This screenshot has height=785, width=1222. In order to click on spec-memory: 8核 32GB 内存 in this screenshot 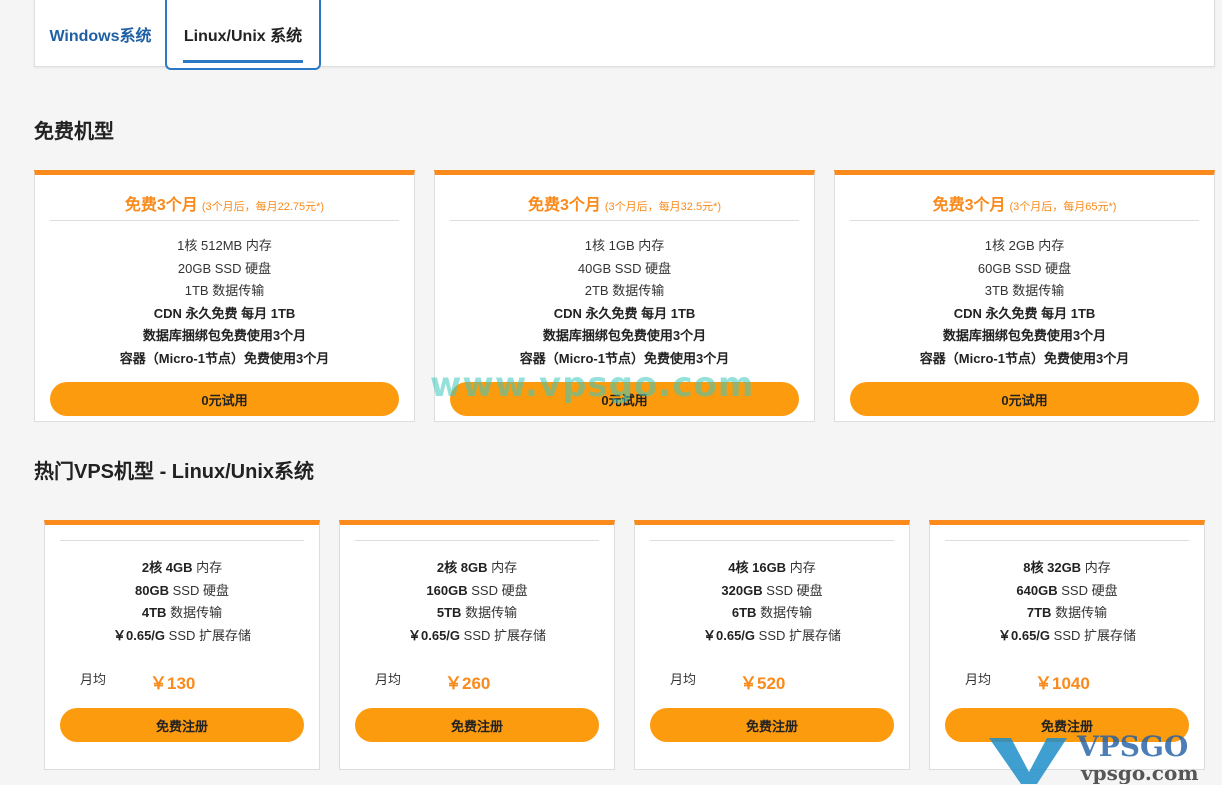, I will do `click(1067, 568)`.